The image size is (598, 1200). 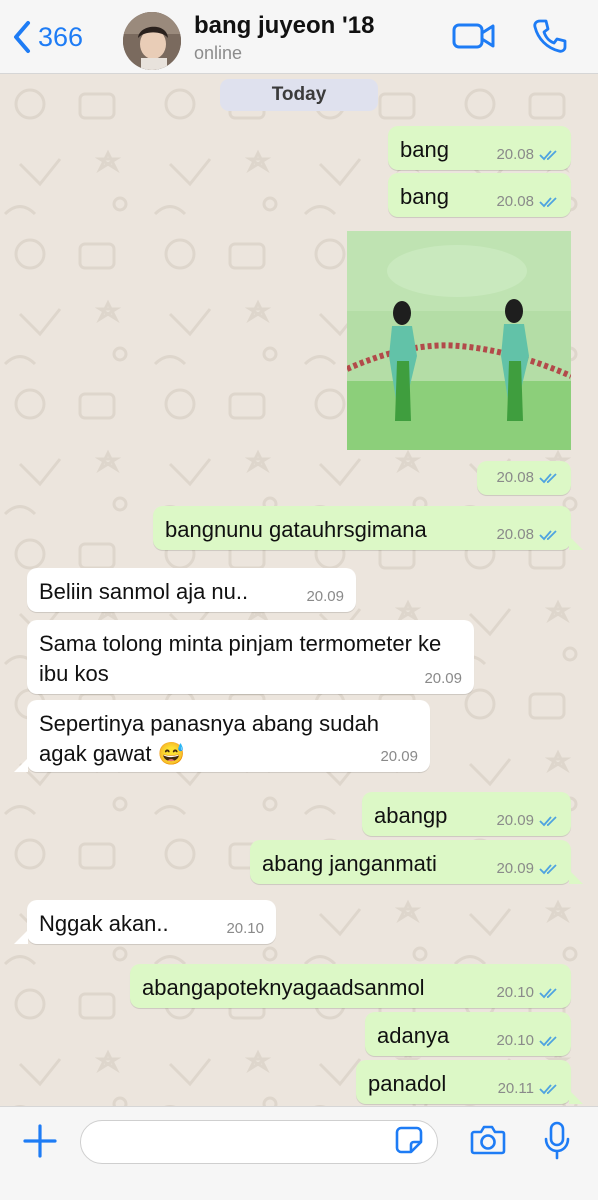 What do you see at coordinates (466, 814) in the screenshot?
I see `message-bubble-outgoing: abangp 20.09` at bounding box center [466, 814].